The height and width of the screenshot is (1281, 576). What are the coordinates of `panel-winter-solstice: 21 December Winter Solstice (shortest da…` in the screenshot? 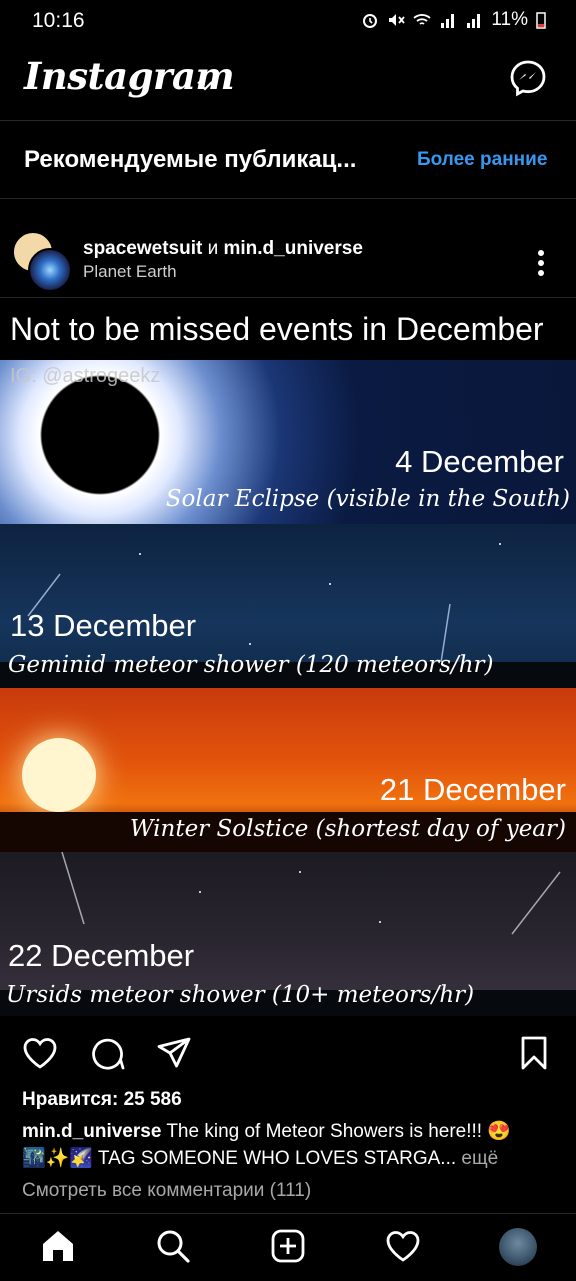 It's located at (288, 770).